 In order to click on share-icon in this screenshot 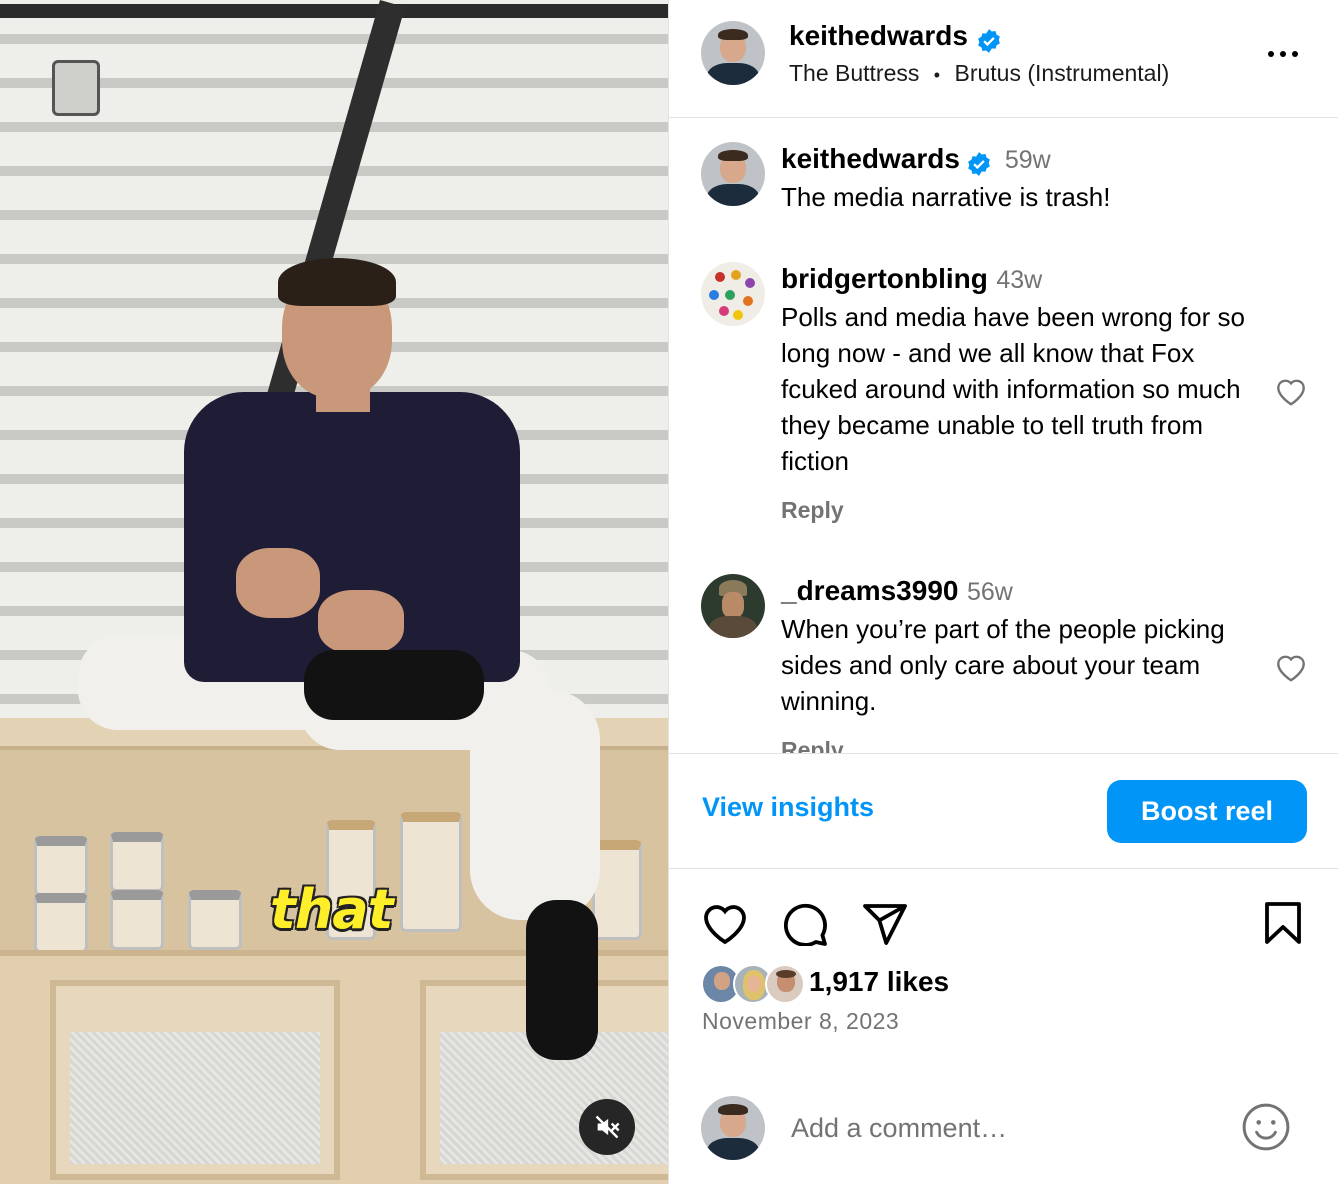, I will do `click(885, 923)`.